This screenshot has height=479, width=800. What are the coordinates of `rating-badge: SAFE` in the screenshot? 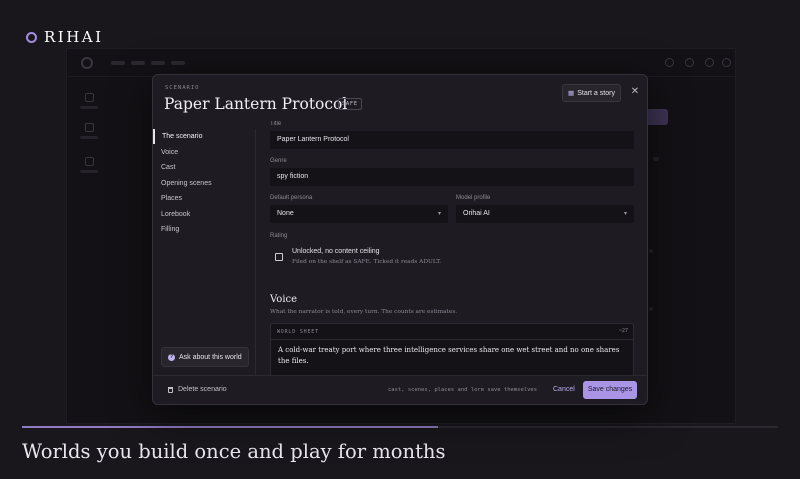 It's located at (350, 104).